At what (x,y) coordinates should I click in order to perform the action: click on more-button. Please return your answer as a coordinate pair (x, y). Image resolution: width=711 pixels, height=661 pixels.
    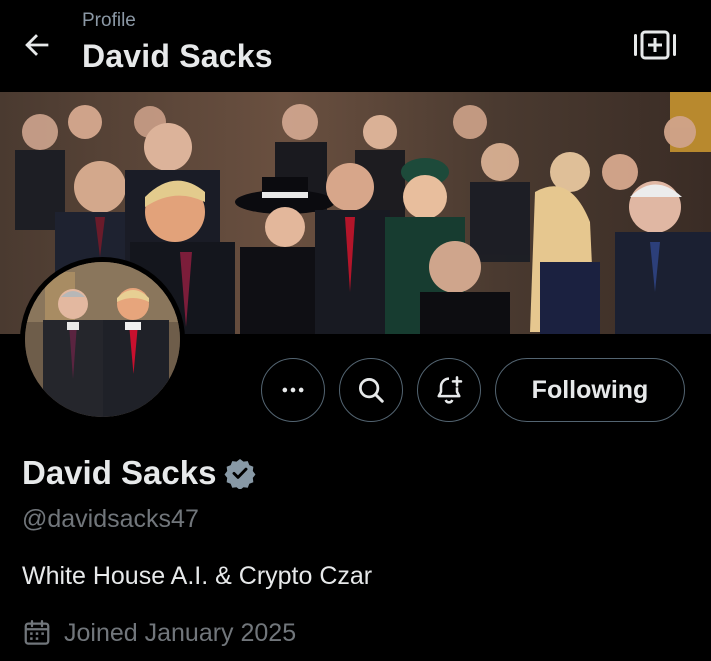
    Looking at the image, I should click on (293, 390).